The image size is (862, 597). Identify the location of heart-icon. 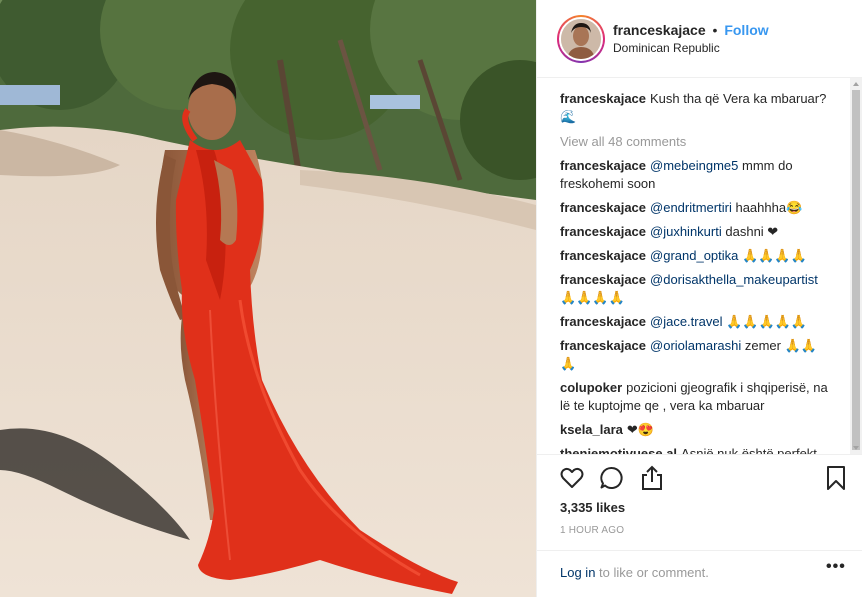
(572, 478).